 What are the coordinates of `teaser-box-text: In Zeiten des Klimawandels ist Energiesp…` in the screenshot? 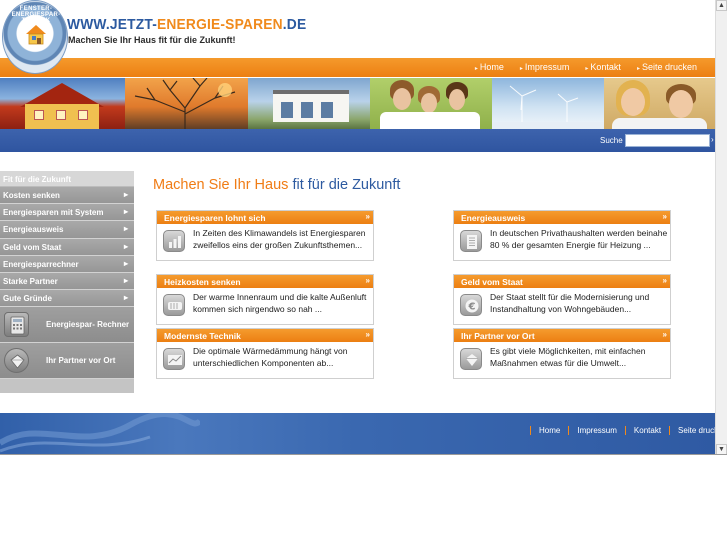 It's located at (279, 239).